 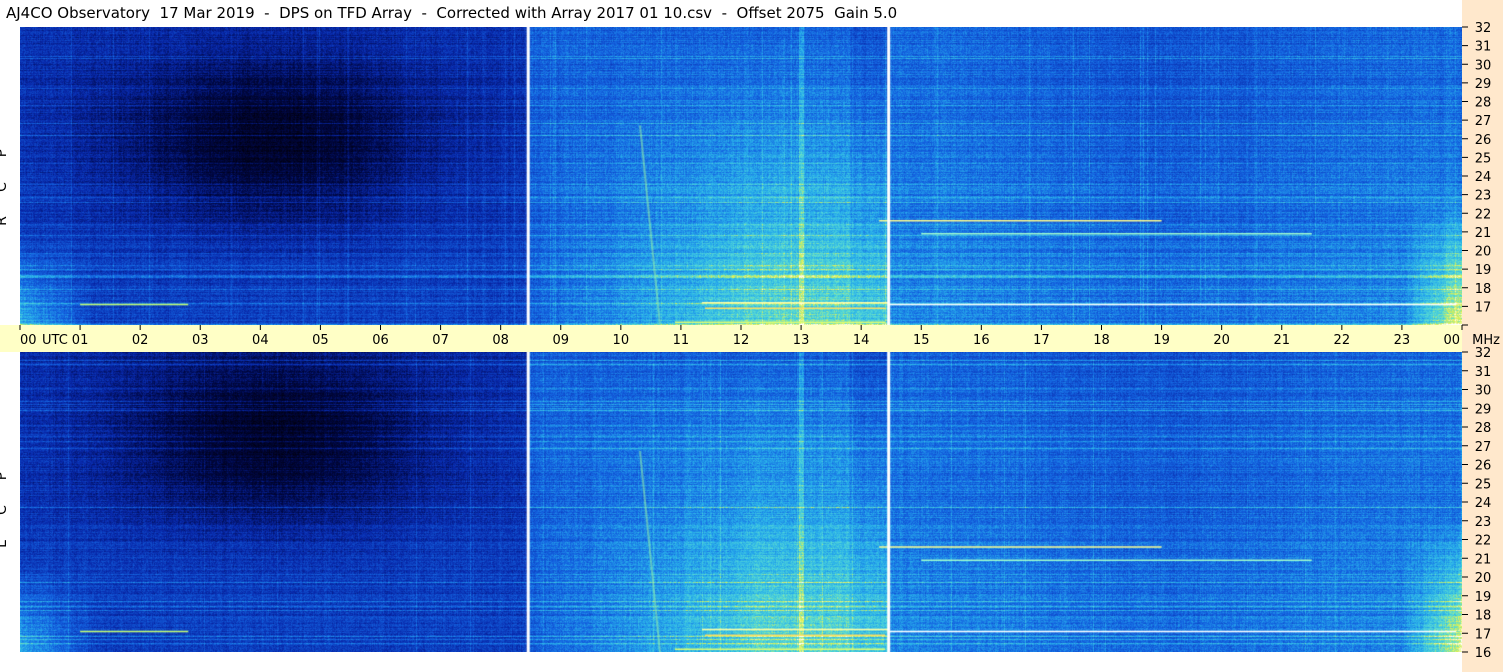 What do you see at coordinates (731, 662) in the screenshot?
I see `bottom-margin` at bounding box center [731, 662].